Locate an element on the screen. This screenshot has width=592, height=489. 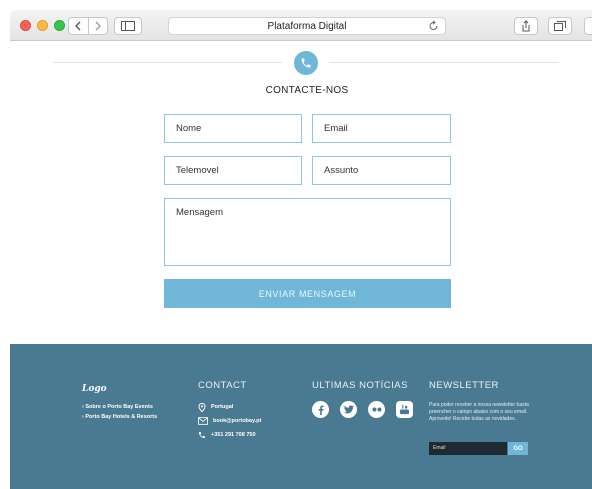
minimize-window-button is located at coordinates (42, 25).